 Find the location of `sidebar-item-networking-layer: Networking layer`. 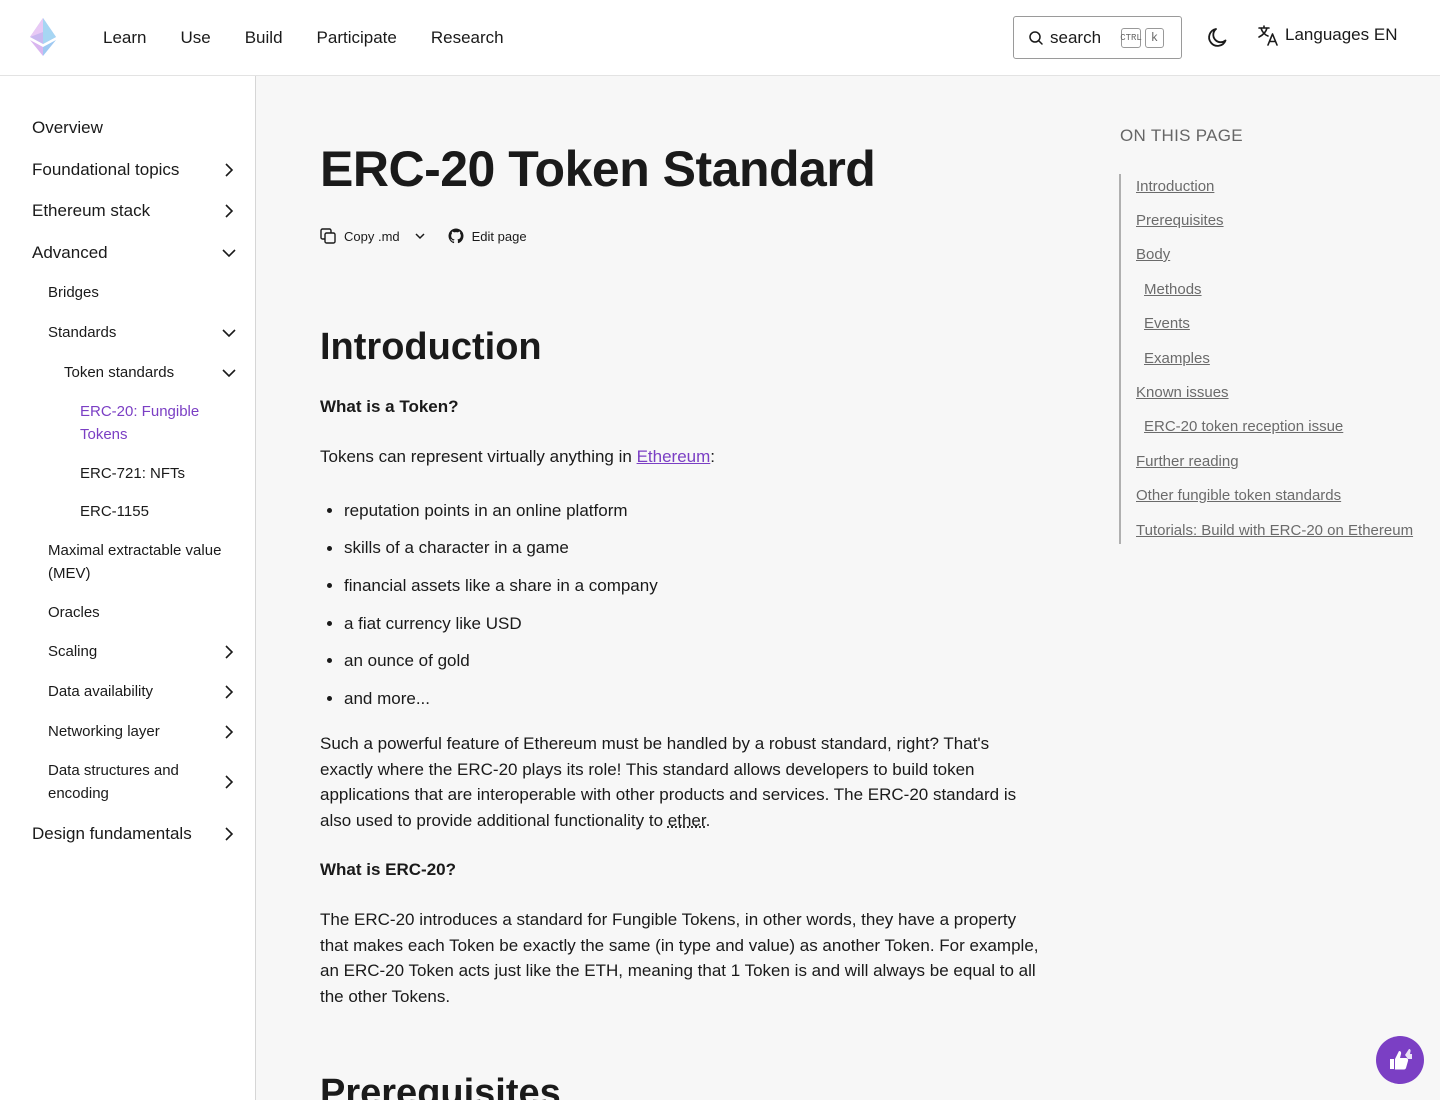

sidebar-item-networking-layer: Networking layer is located at coordinates (142, 731).